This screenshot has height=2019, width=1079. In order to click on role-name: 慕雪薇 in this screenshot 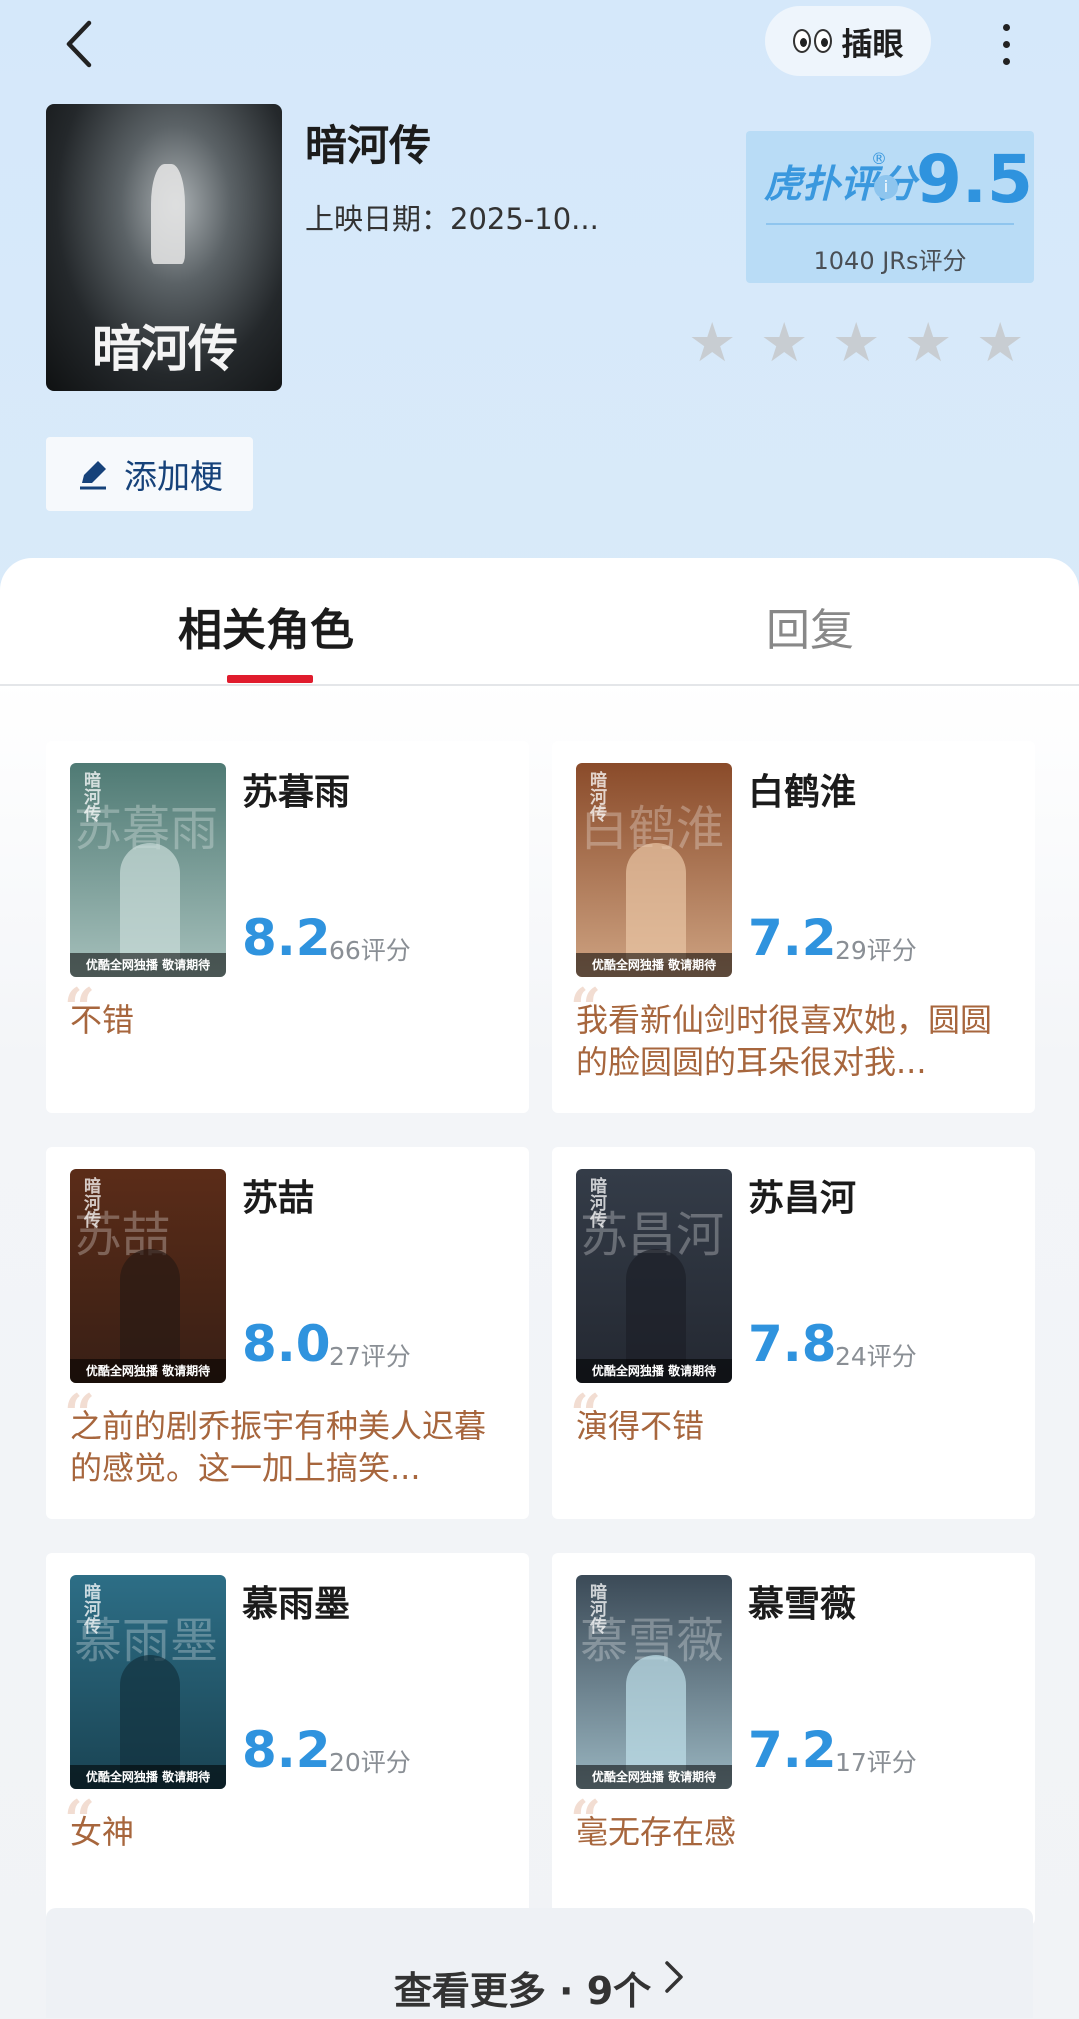, I will do `click(802, 1601)`.